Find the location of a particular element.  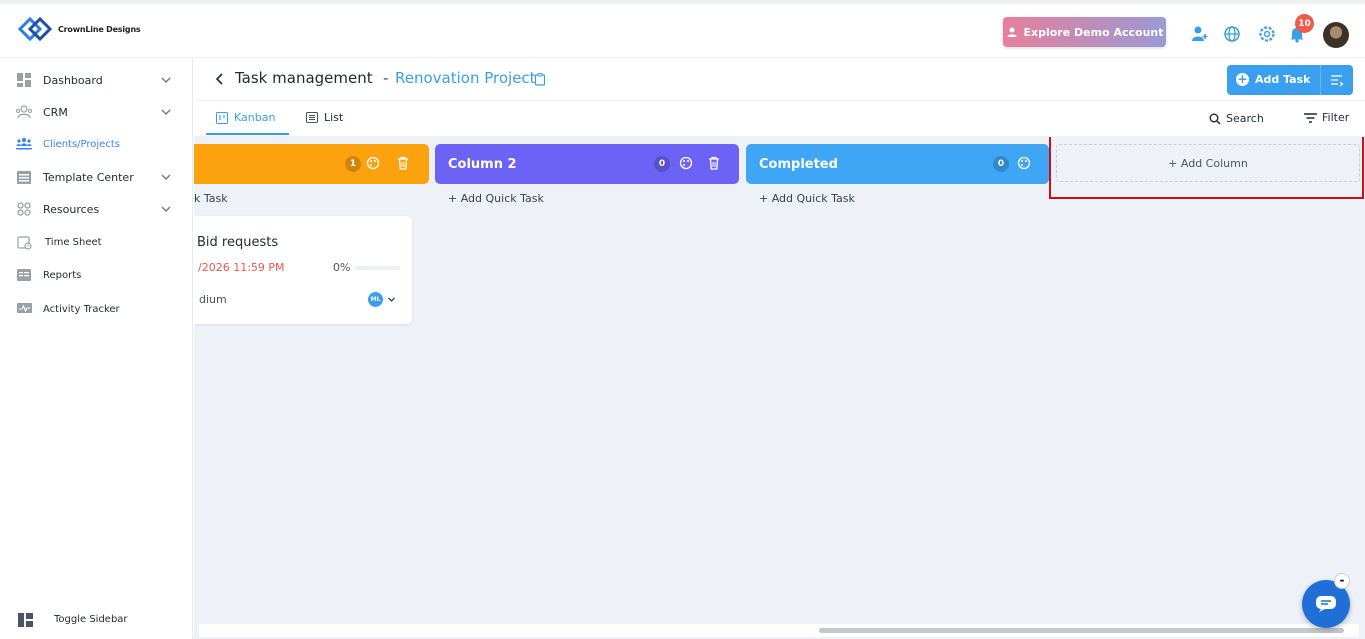

clients-icon is located at coordinates (24, 144).